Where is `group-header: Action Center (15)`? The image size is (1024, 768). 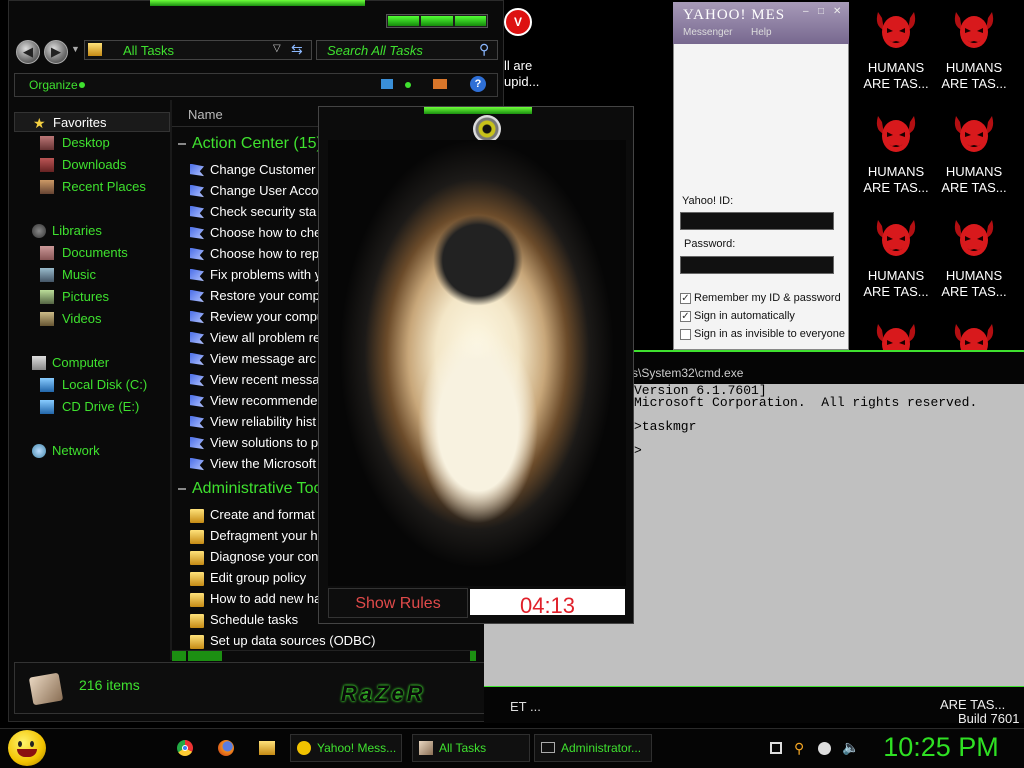 group-header: Action Center (15) is located at coordinates (250, 144).